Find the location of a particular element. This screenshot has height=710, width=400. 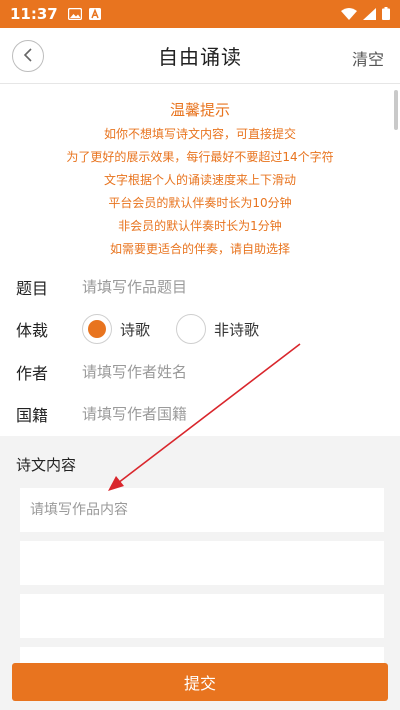

author-label: 作者 is located at coordinates (32, 373).